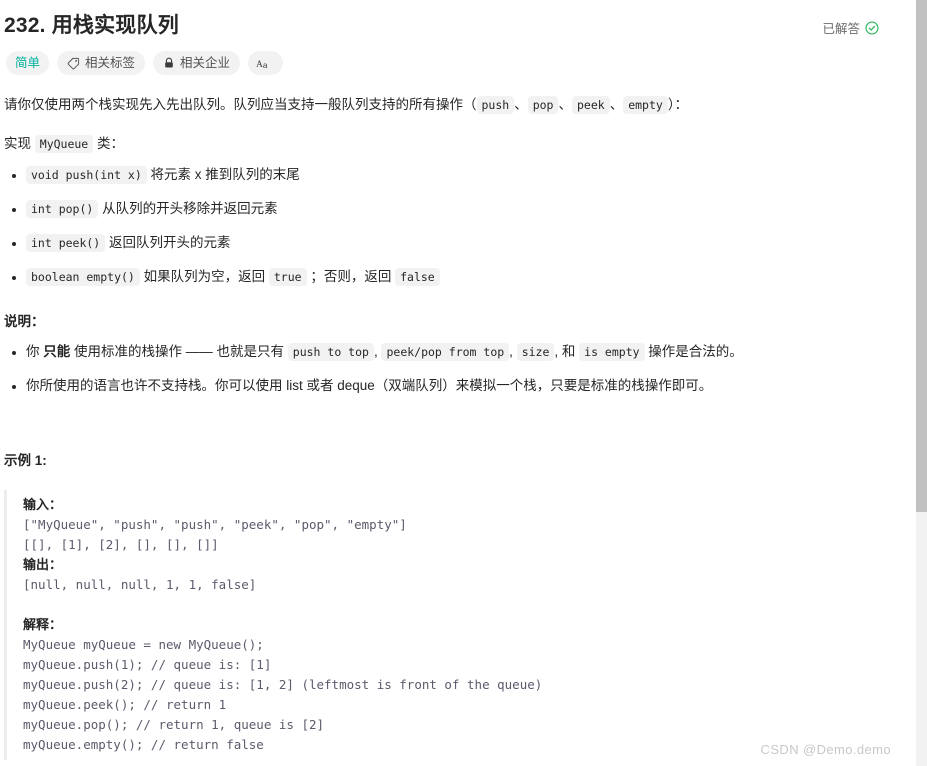  I want to click on font-size-toggle-pill: A a, so click(266, 63).